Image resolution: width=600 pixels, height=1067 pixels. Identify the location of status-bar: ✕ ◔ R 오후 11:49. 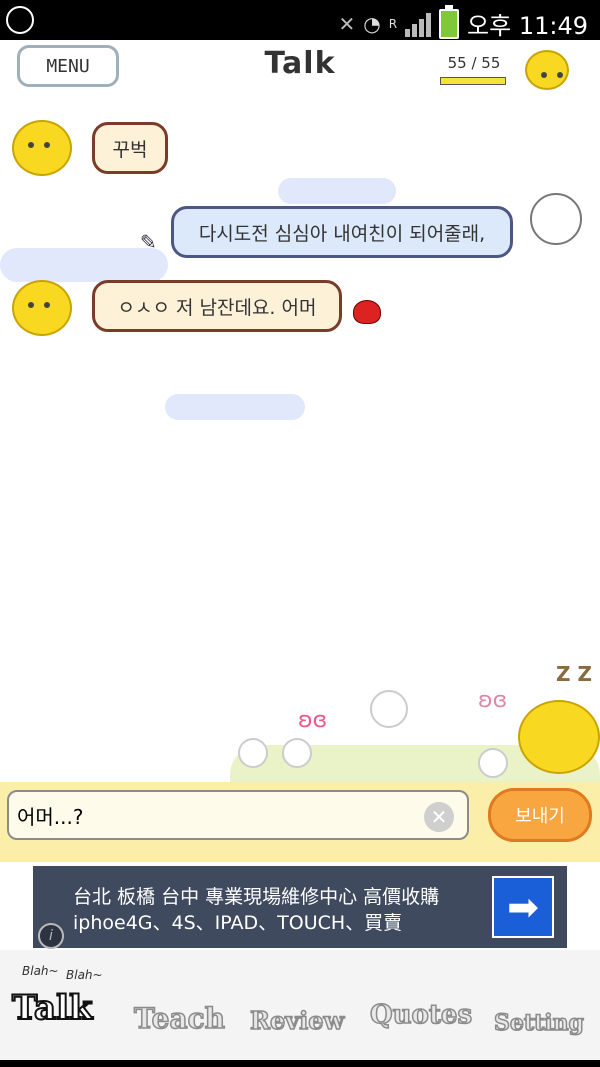
(300, 20).